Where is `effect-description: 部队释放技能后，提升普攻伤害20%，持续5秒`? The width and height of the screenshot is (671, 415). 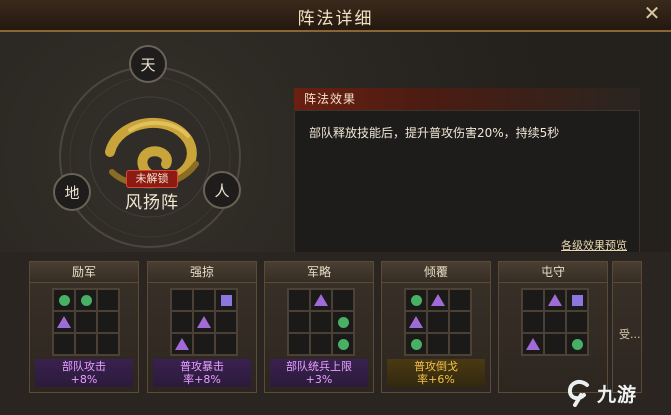
effect-description: 部队释放技能后，提升普攻伤害20%，持续5秒 is located at coordinates (434, 133).